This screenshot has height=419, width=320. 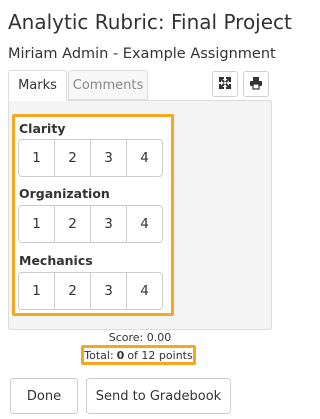 I want to click on page-title: Analytic Rubric: Final Project, so click(x=150, y=22).